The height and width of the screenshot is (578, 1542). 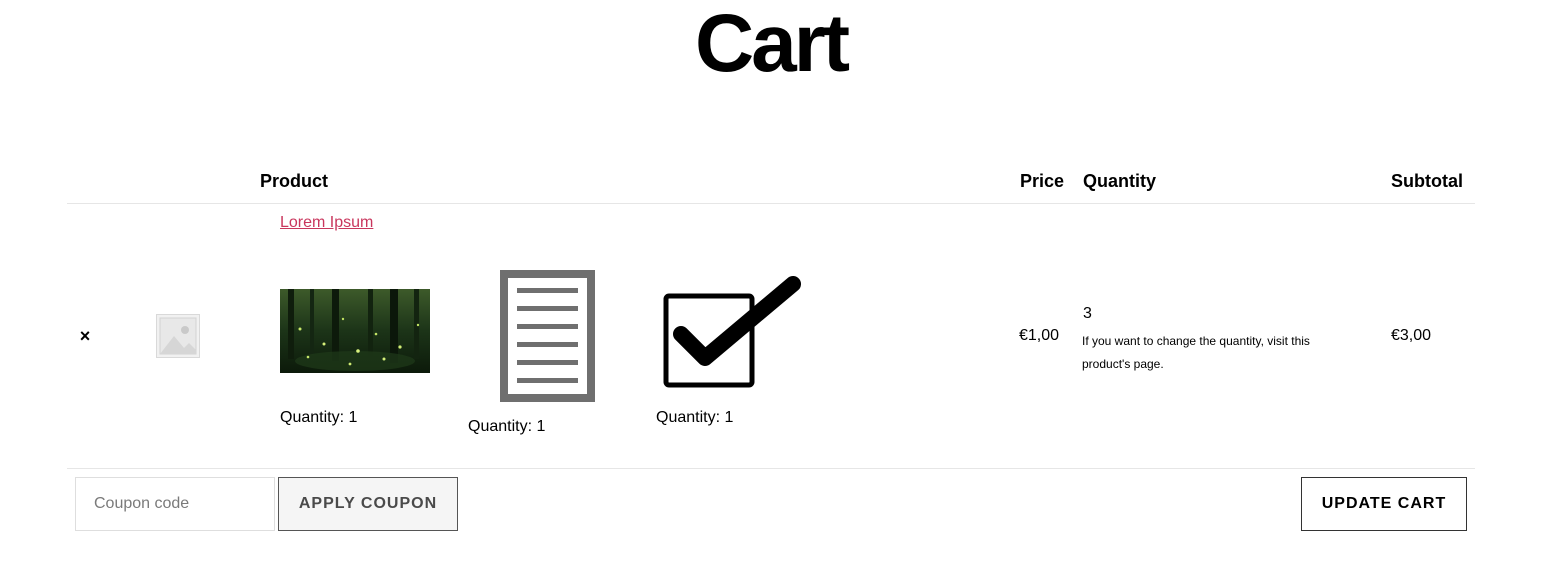 I want to click on bundle-item-checkbox, so click(x=731, y=332).